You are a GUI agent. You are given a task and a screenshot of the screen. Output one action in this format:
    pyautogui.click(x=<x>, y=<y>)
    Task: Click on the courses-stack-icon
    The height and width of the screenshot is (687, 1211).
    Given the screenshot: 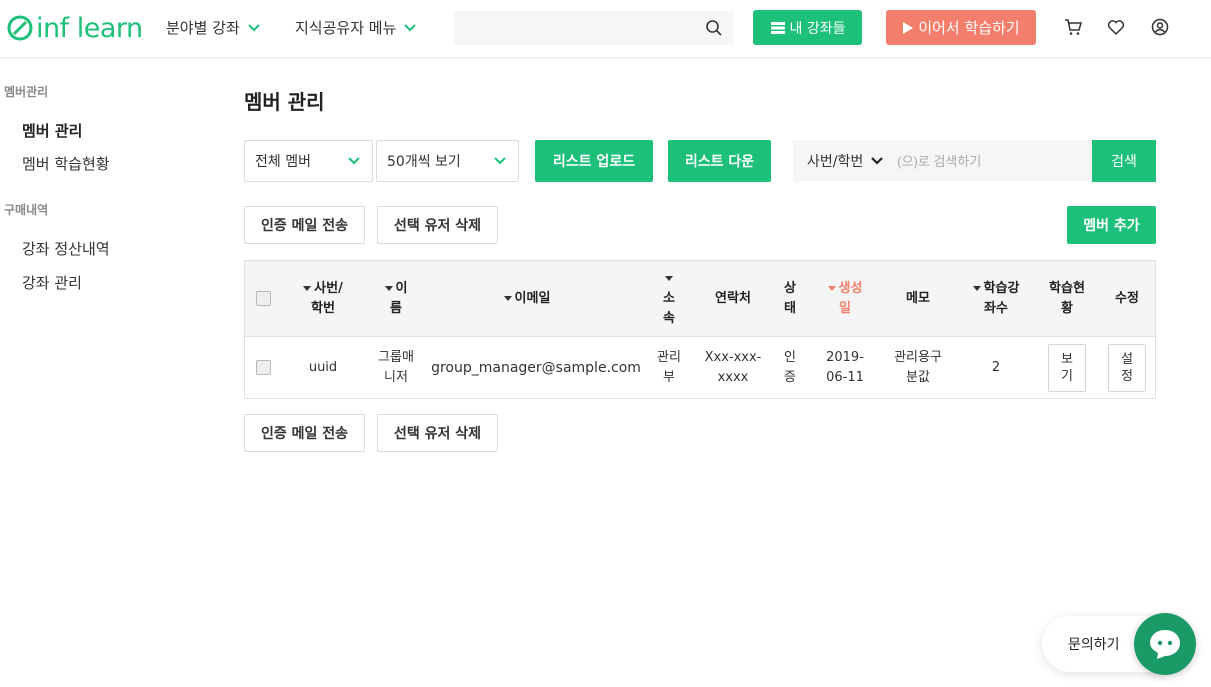 What is the action you would take?
    pyautogui.click(x=777, y=27)
    